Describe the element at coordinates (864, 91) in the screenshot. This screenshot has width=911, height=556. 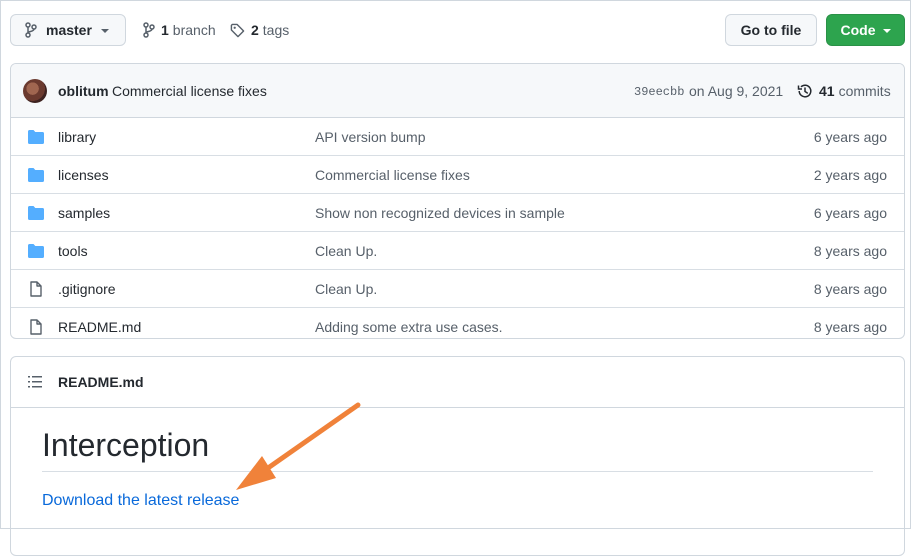
I see `commit-count-label: commits` at that location.